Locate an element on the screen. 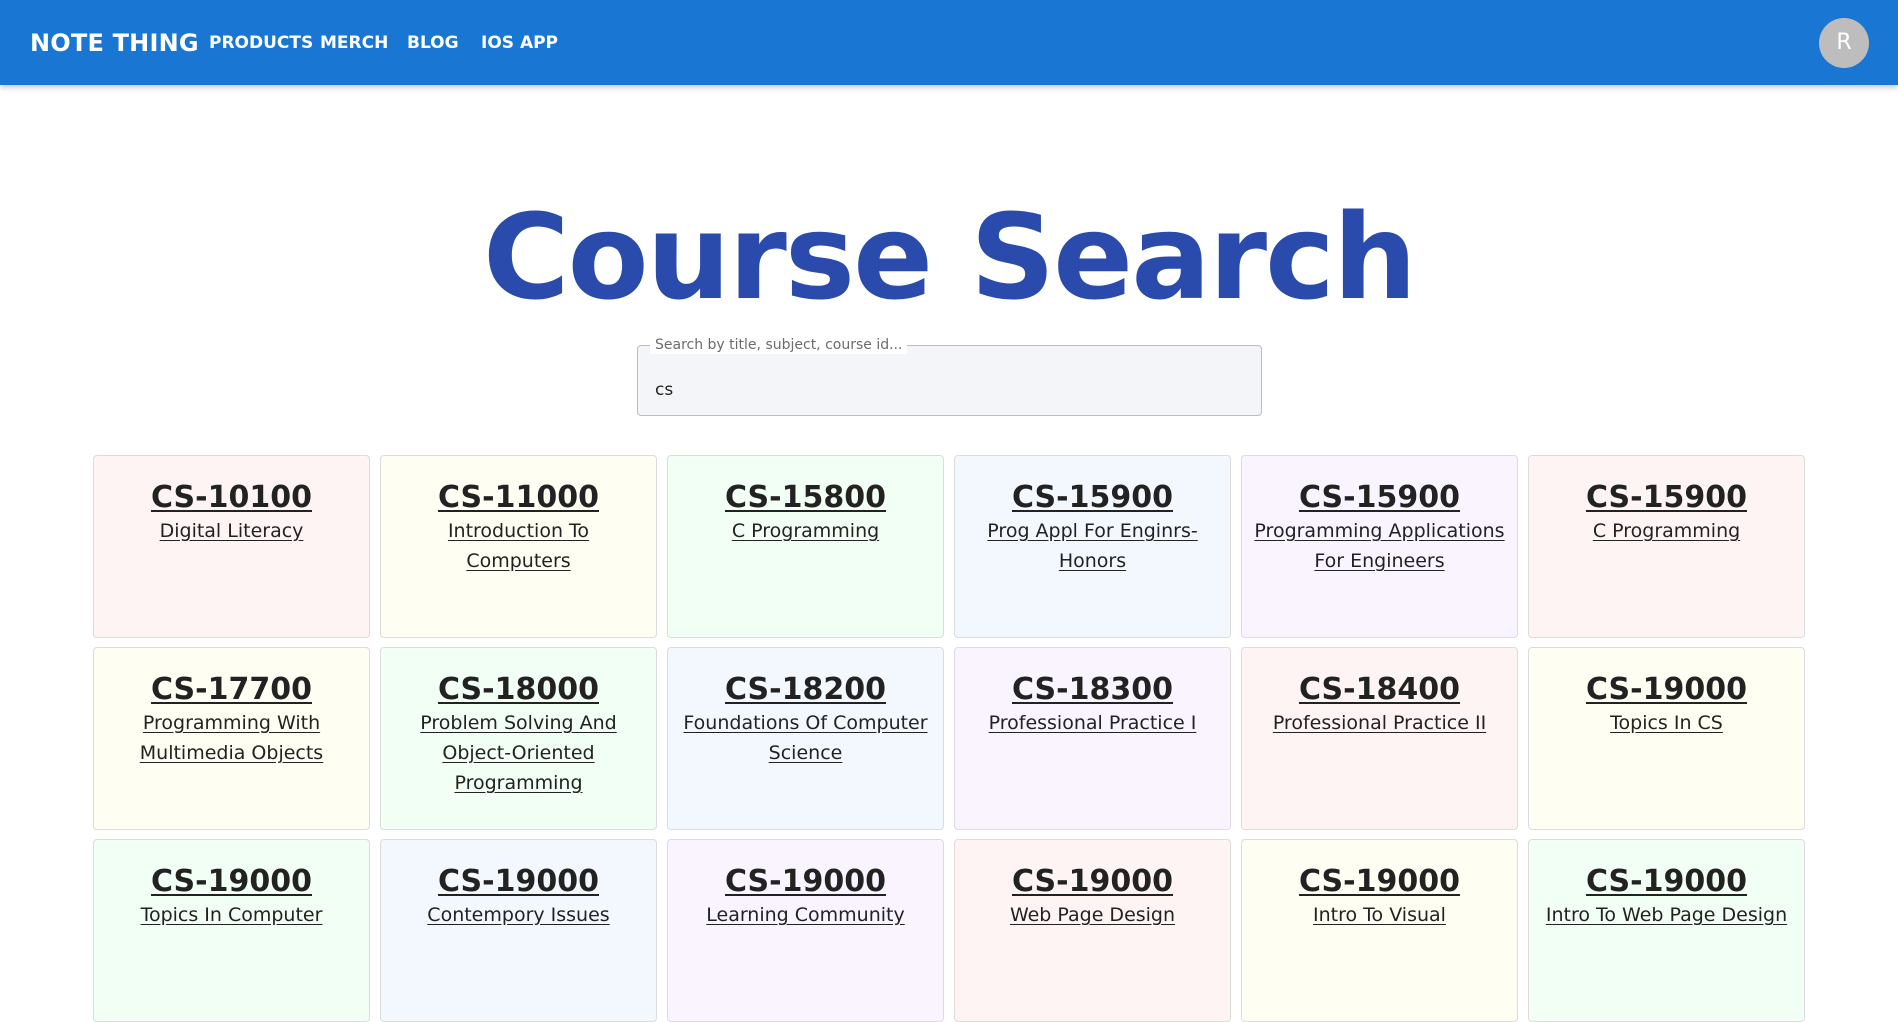 This screenshot has width=1898, height=1022. course-title-link: Intro To Visual is located at coordinates (1379, 915).